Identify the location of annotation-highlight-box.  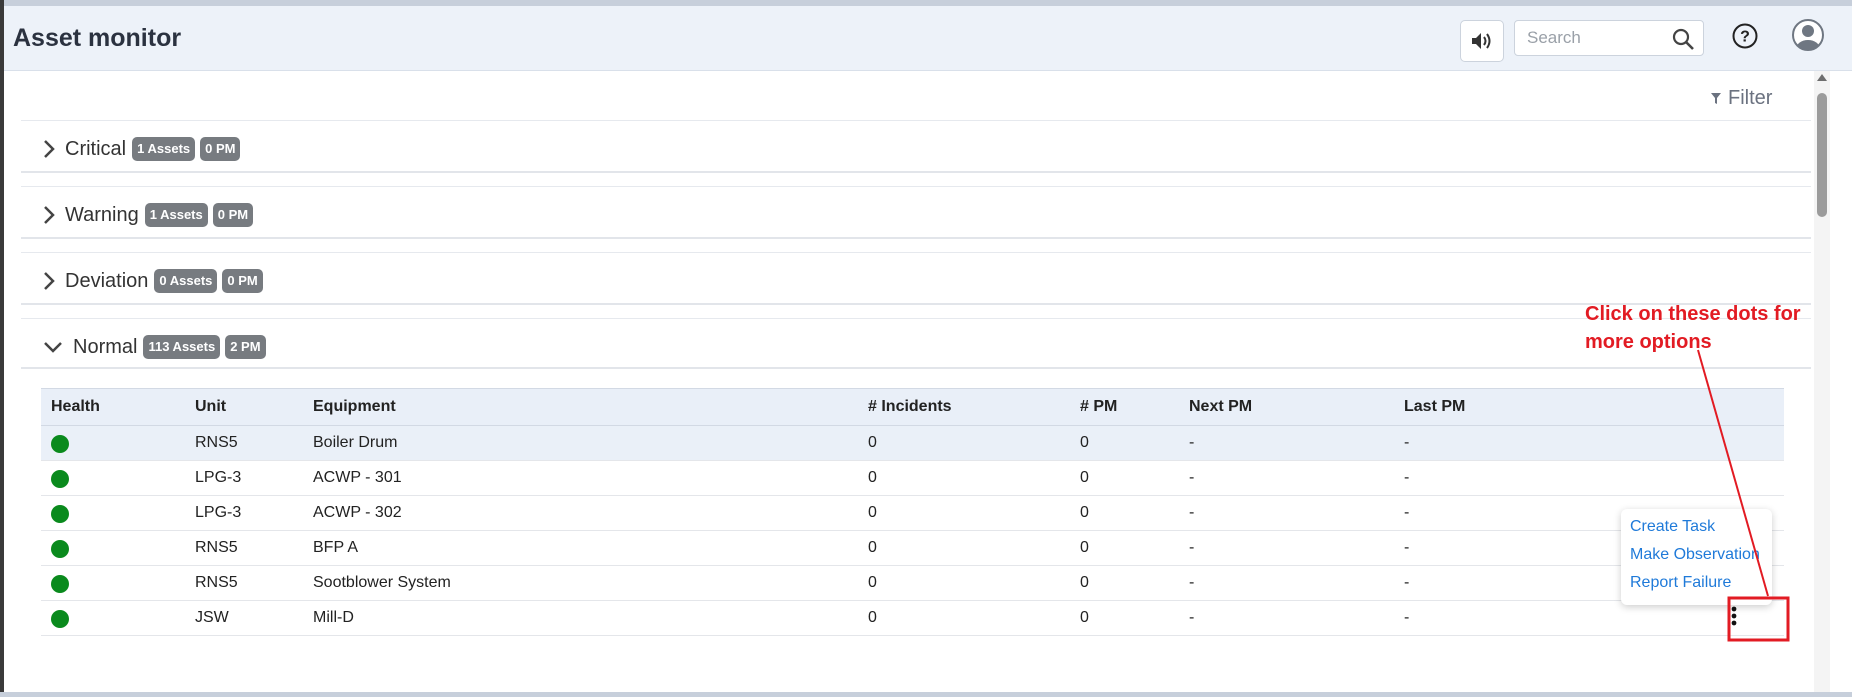
(1758, 619).